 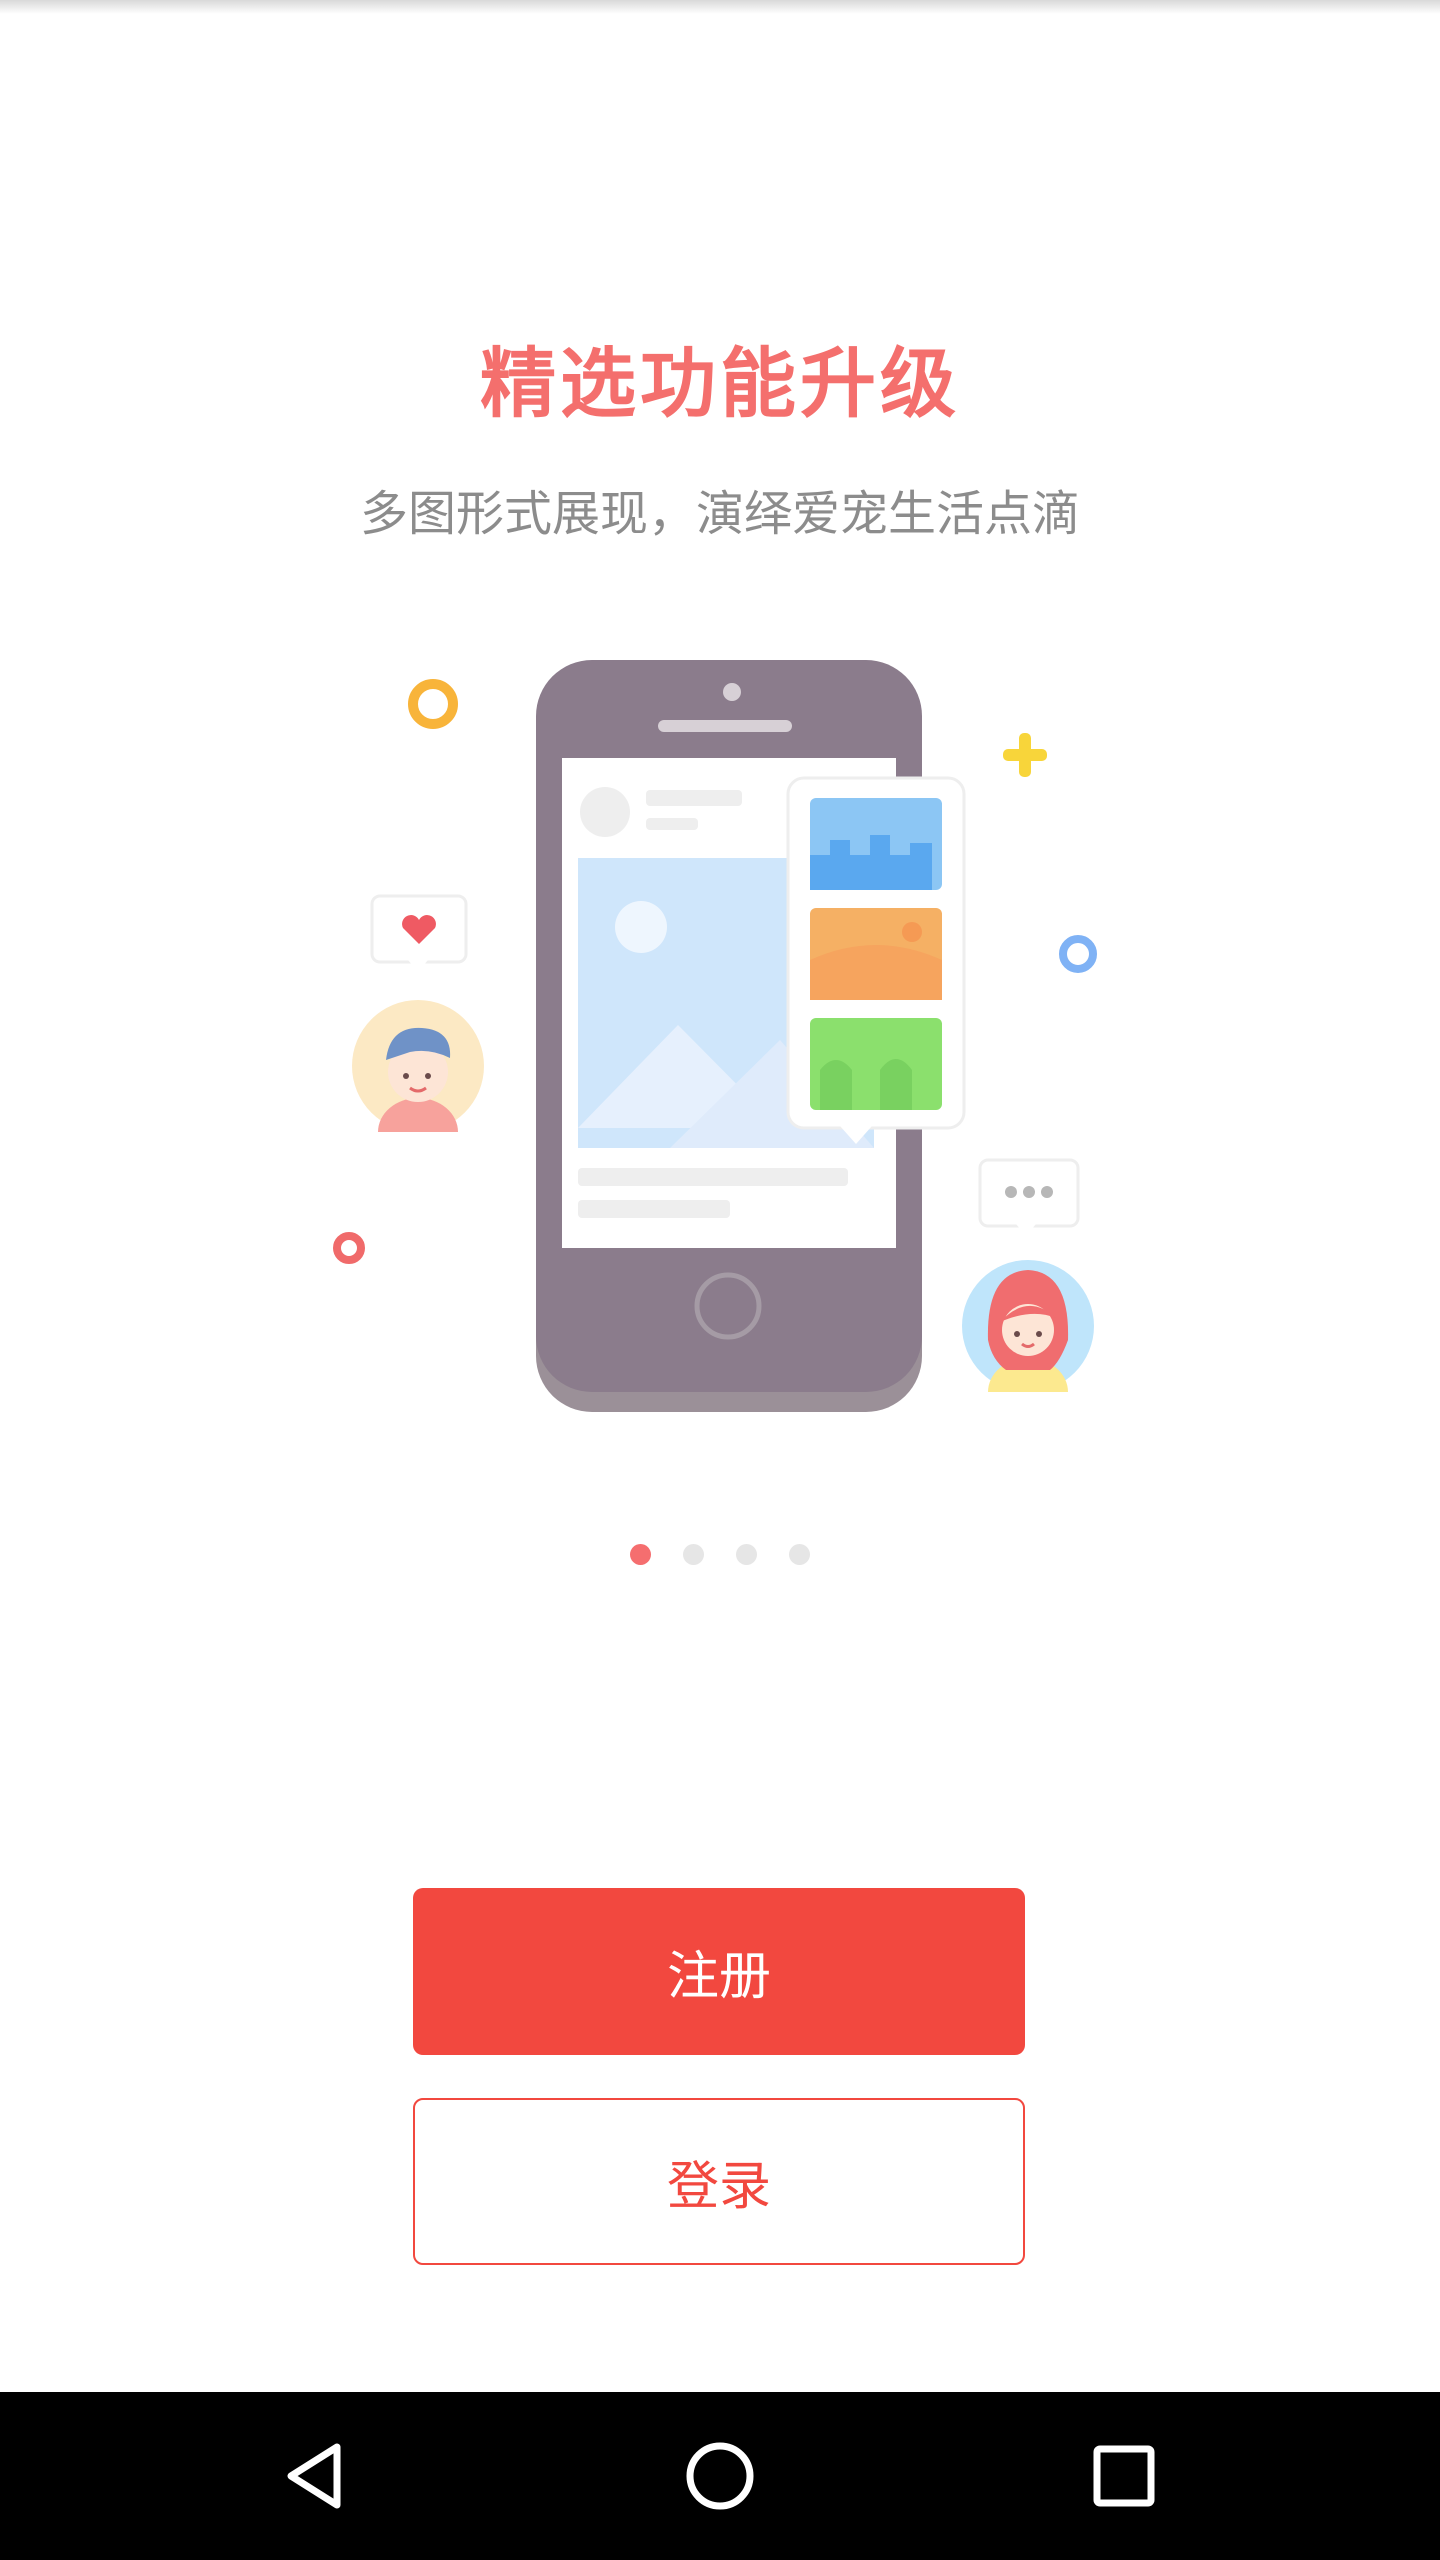 What do you see at coordinates (1078, 954) in the screenshot?
I see `decor-ring-blue` at bounding box center [1078, 954].